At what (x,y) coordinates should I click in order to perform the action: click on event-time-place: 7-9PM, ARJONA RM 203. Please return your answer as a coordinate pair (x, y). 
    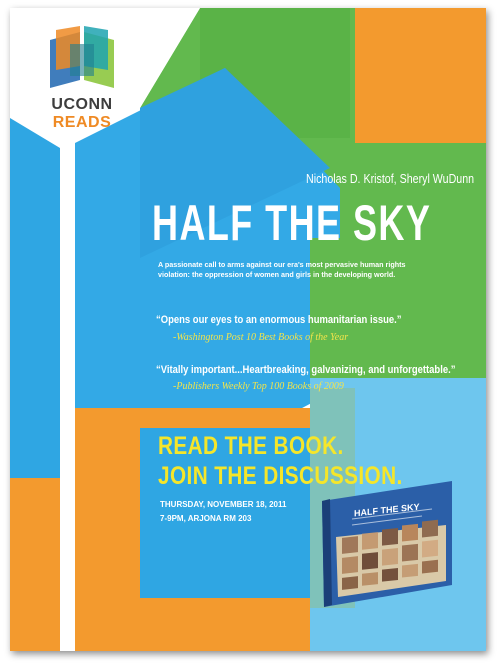
    Looking at the image, I should click on (206, 518).